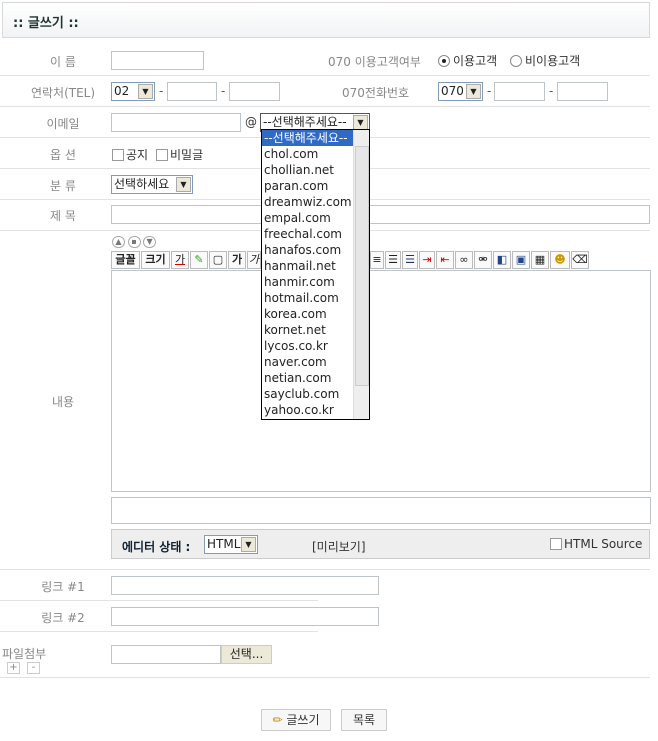 This screenshot has width=658, height=741. What do you see at coordinates (519, 91) in the screenshot?
I see `phone-070-mid-input` at bounding box center [519, 91].